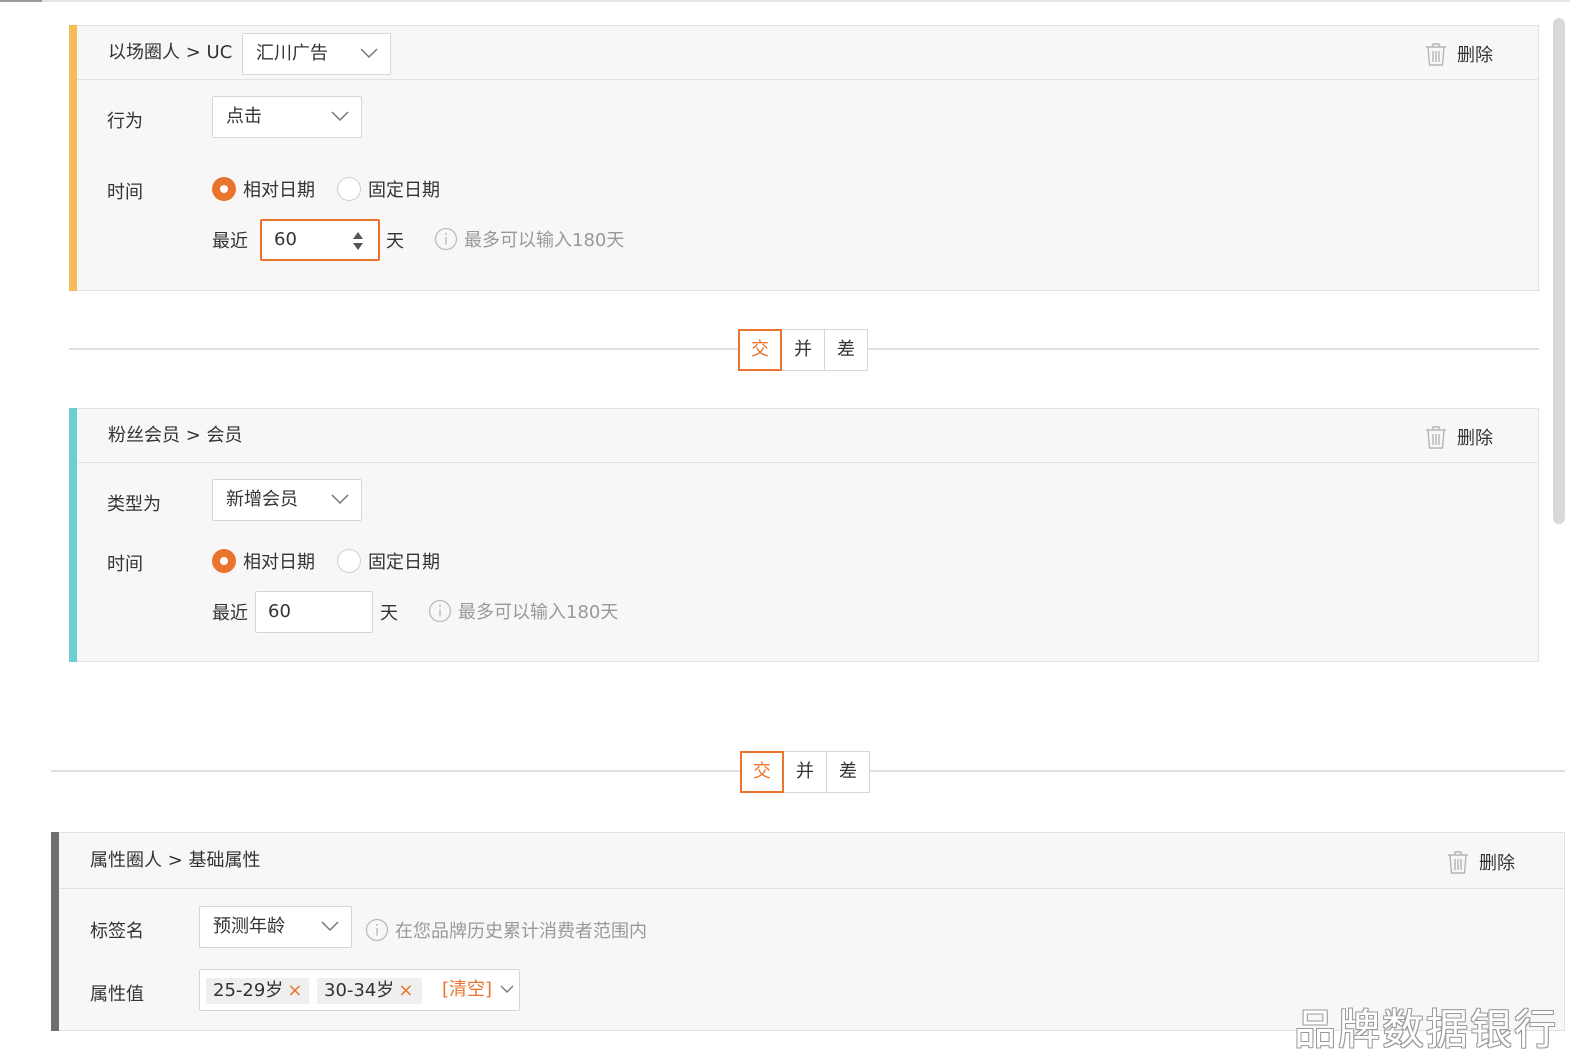  Describe the element at coordinates (807, 436) in the screenshot. I see `card-header: 粉丝会员 > 会员 删除` at that location.